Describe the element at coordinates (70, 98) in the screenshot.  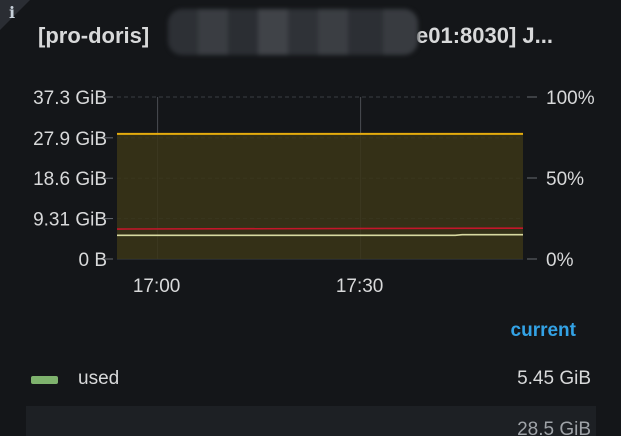
I see `y-left-tick: 37.3 GiB` at that location.